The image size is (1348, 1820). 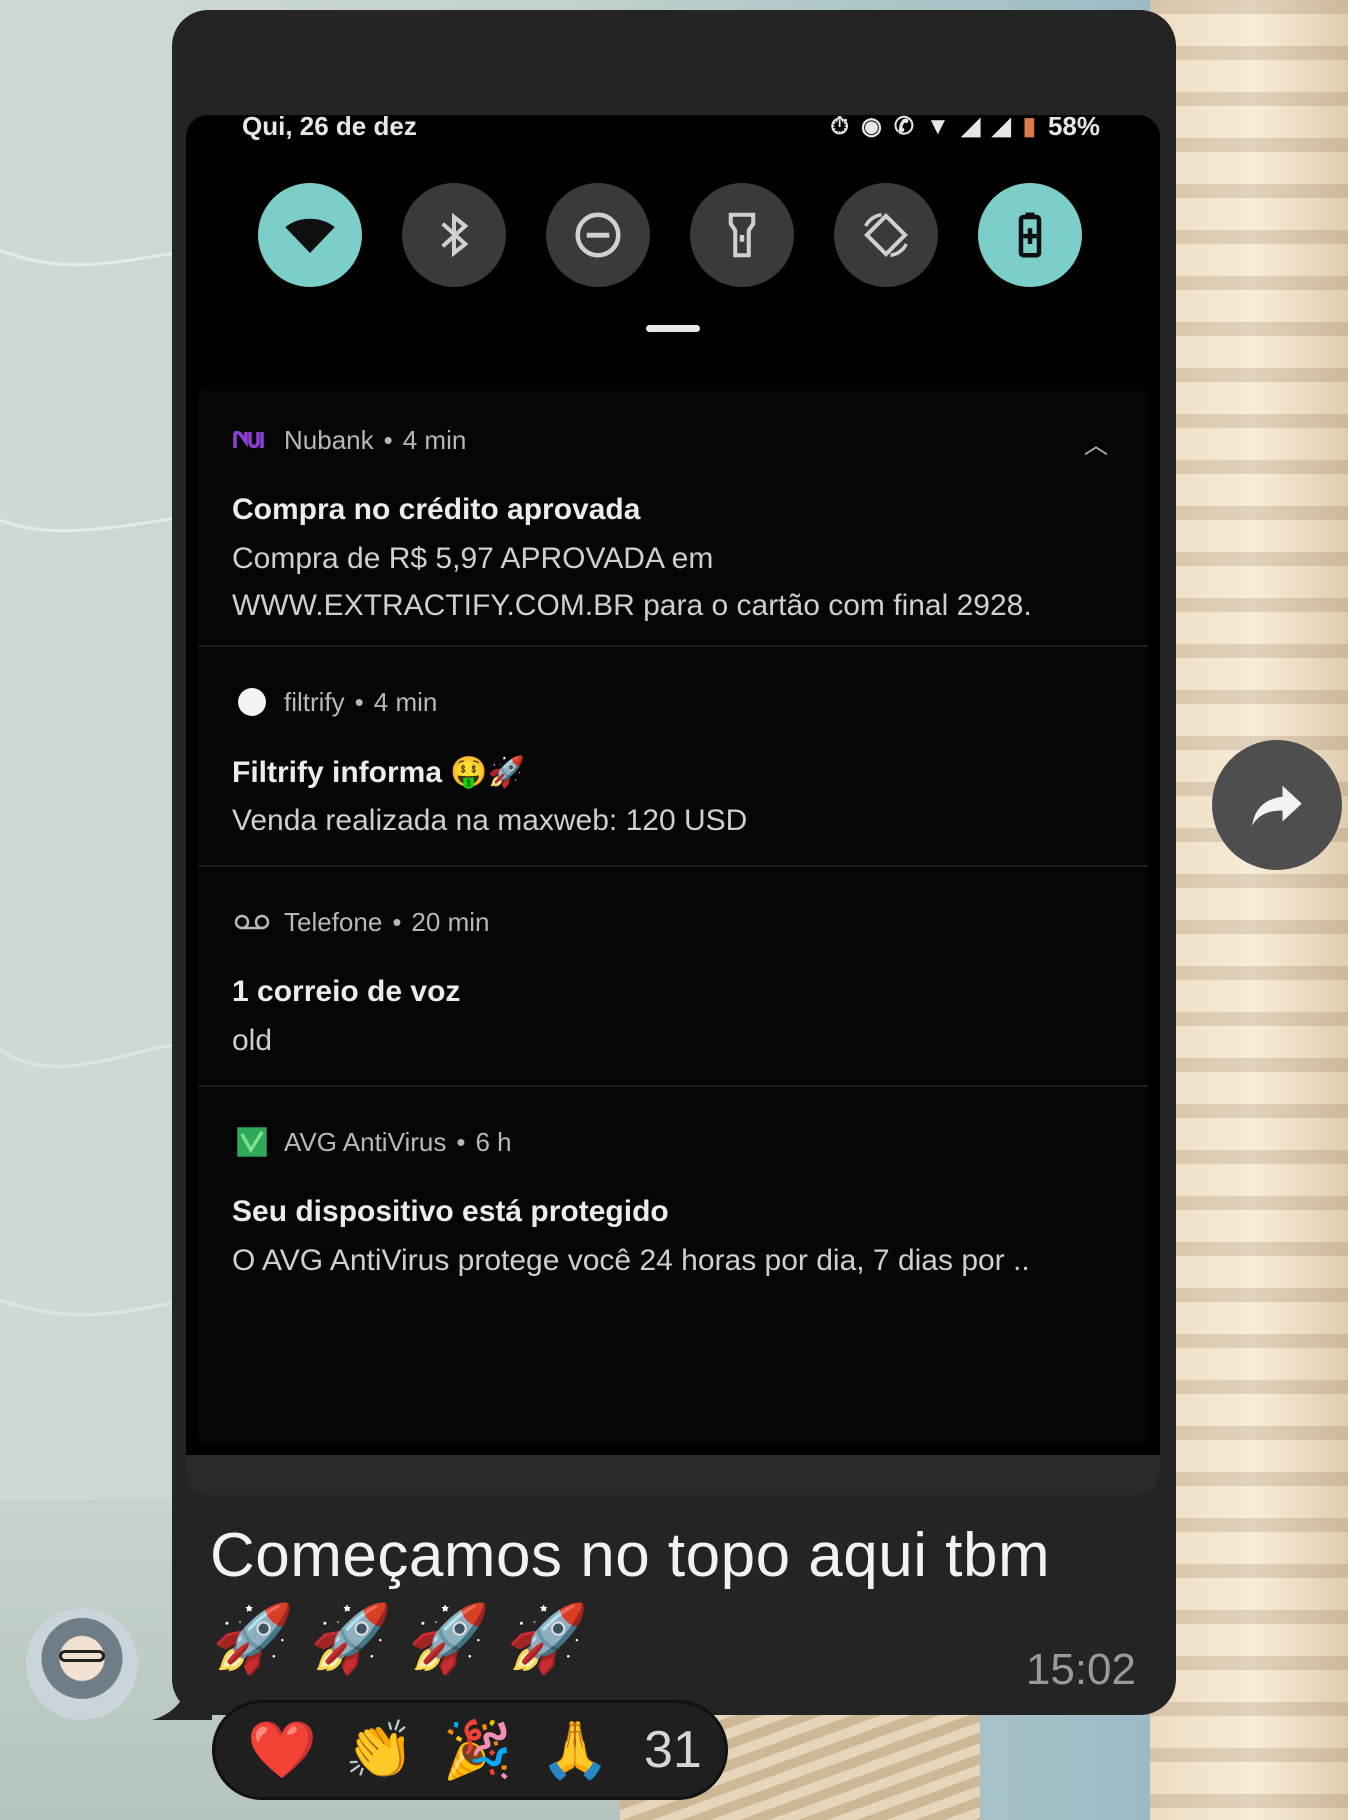 What do you see at coordinates (333, 921) in the screenshot?
I see `notification-app: Telefone` at bounding box center [333, 921].